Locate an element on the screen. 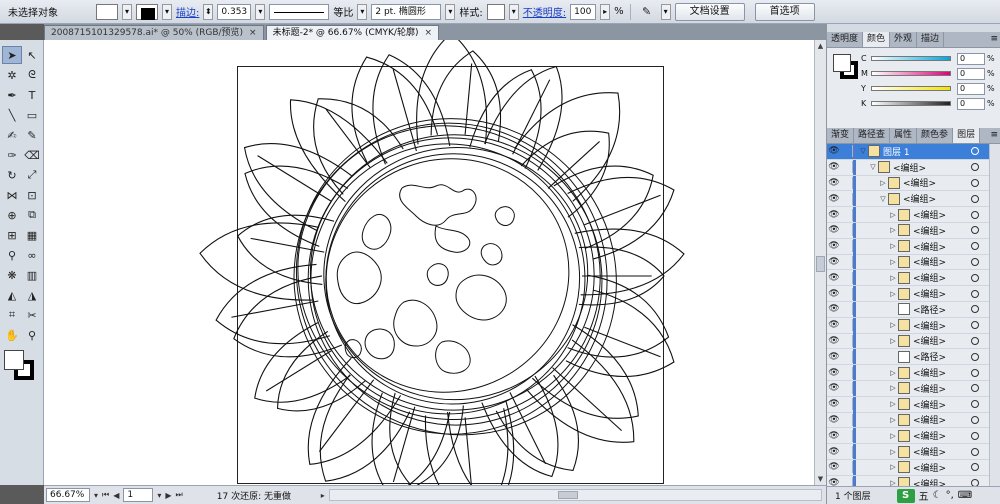 The width and height of the screenshot is (1000, 504). selection-tool-icon: ➤ is located at coordinates (12, 55).